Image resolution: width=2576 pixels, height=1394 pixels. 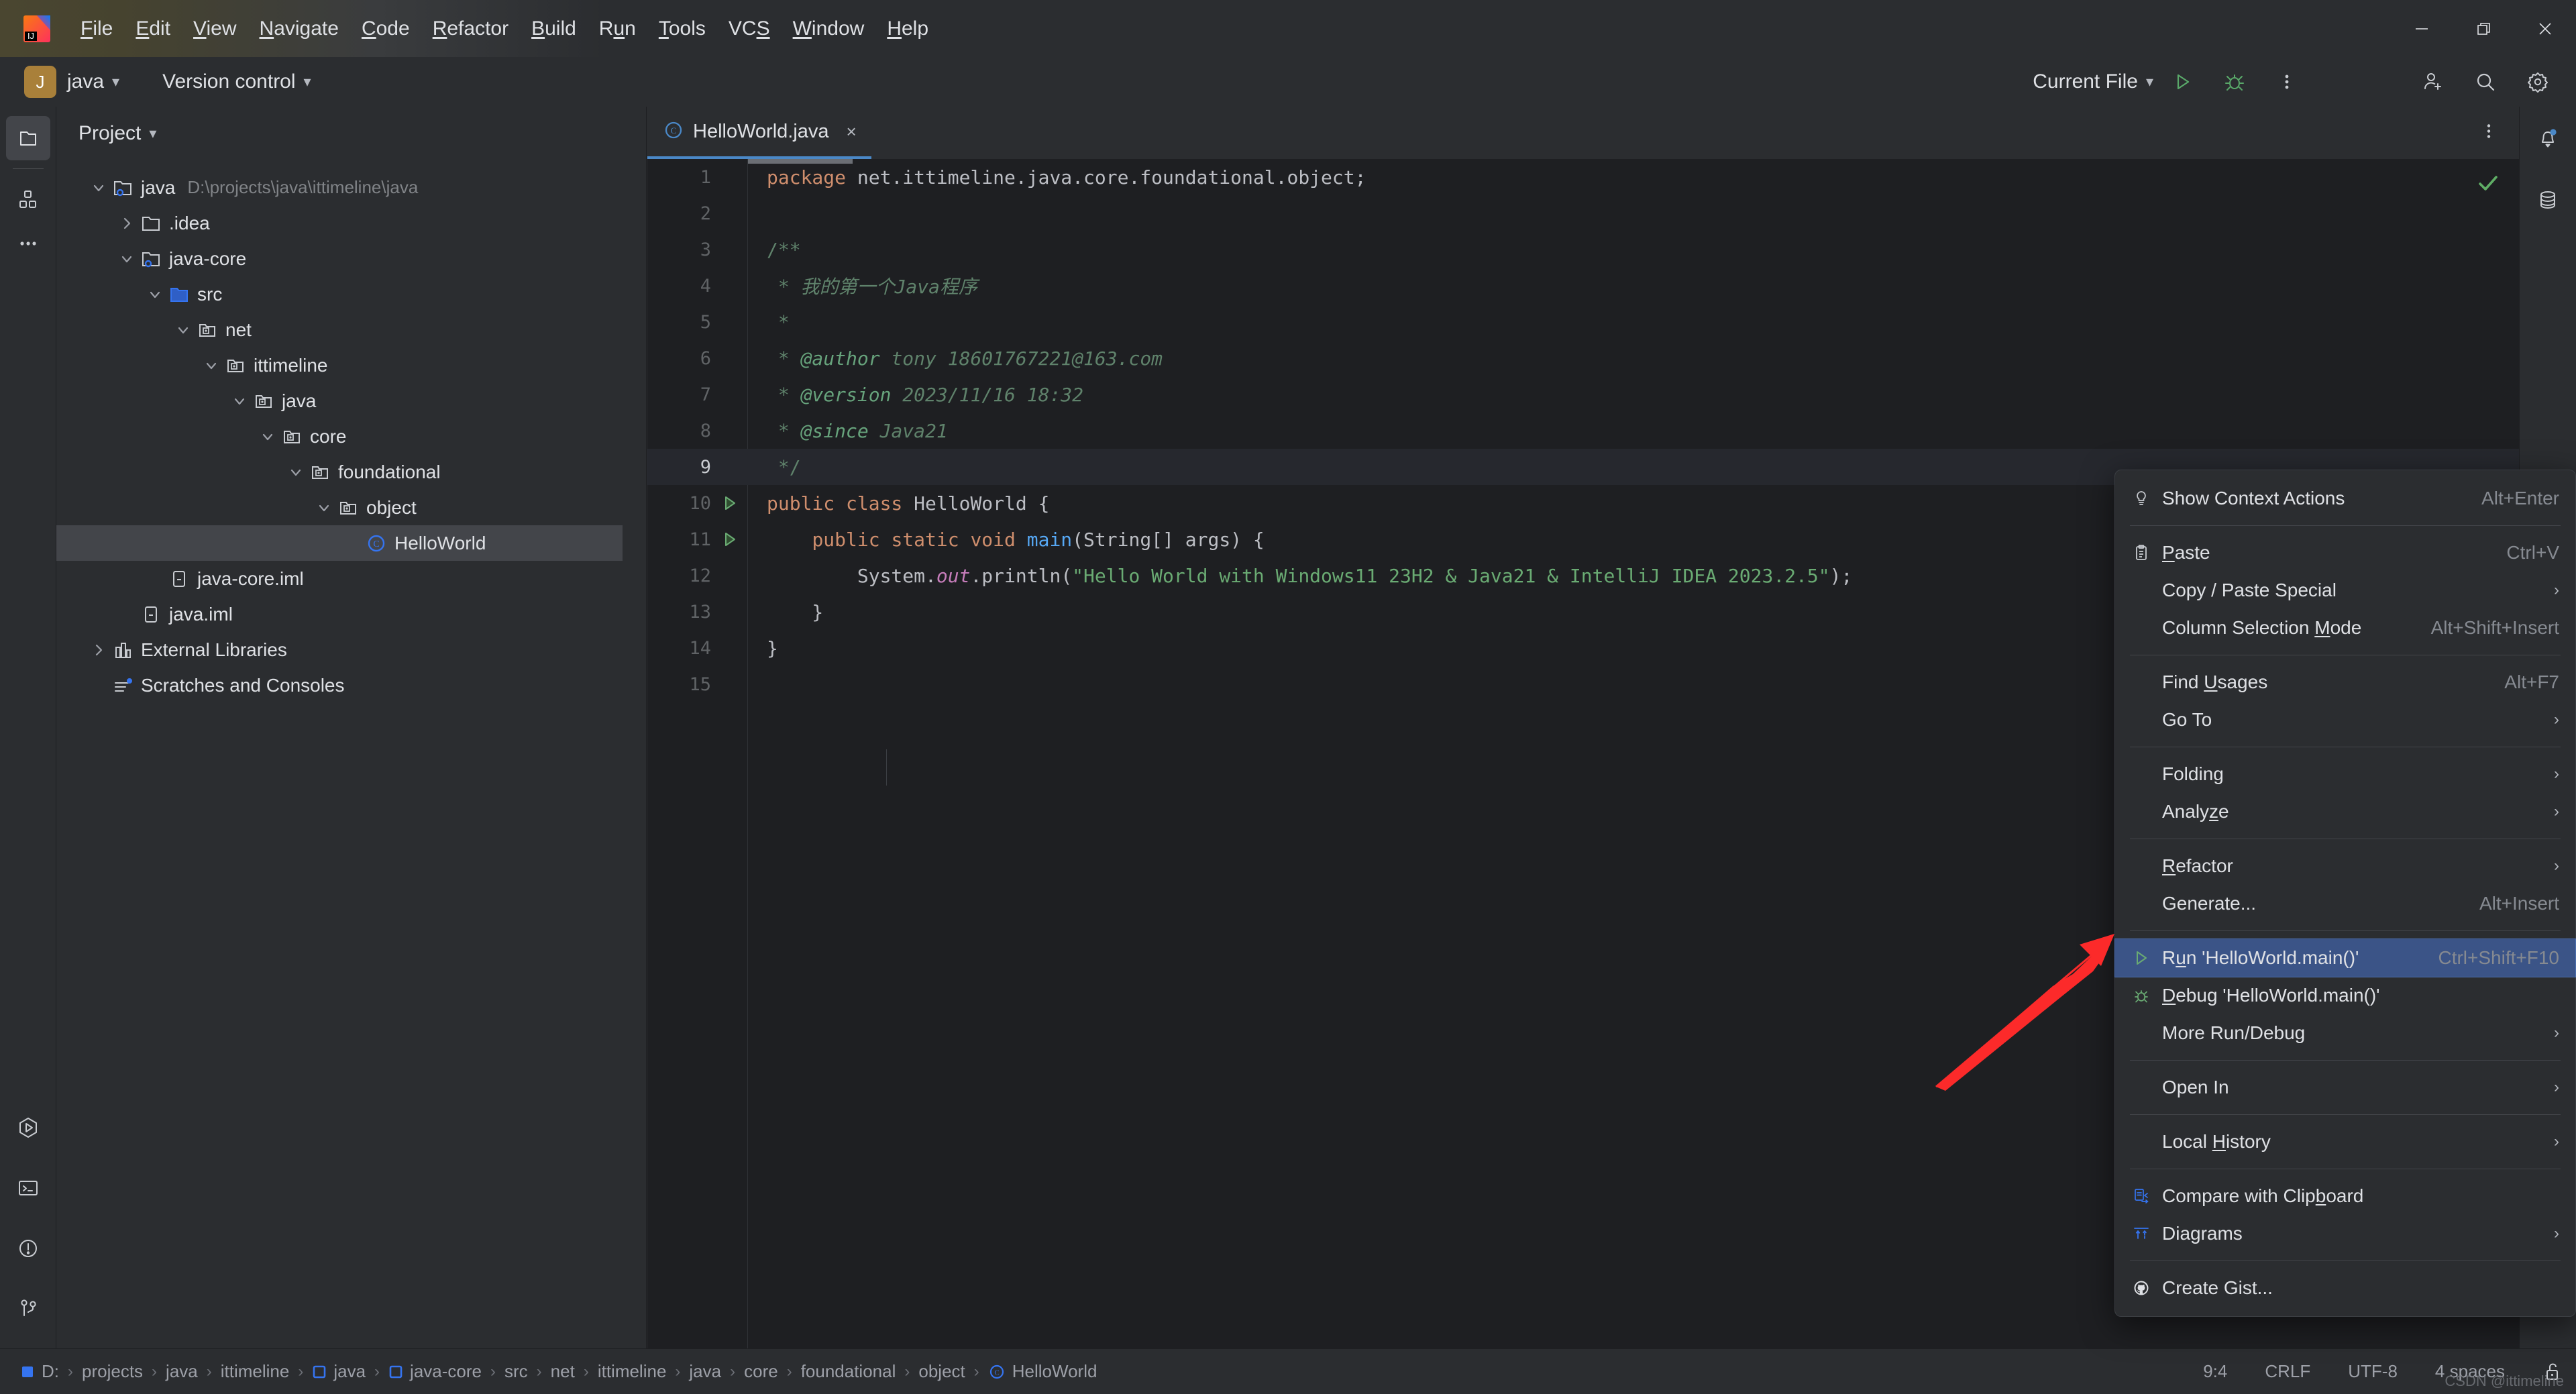 I want to click on context-menu-item-column-selection-mode: Column Selection Mode Alt+Shift+Insert, so click(x=2345, y=628).